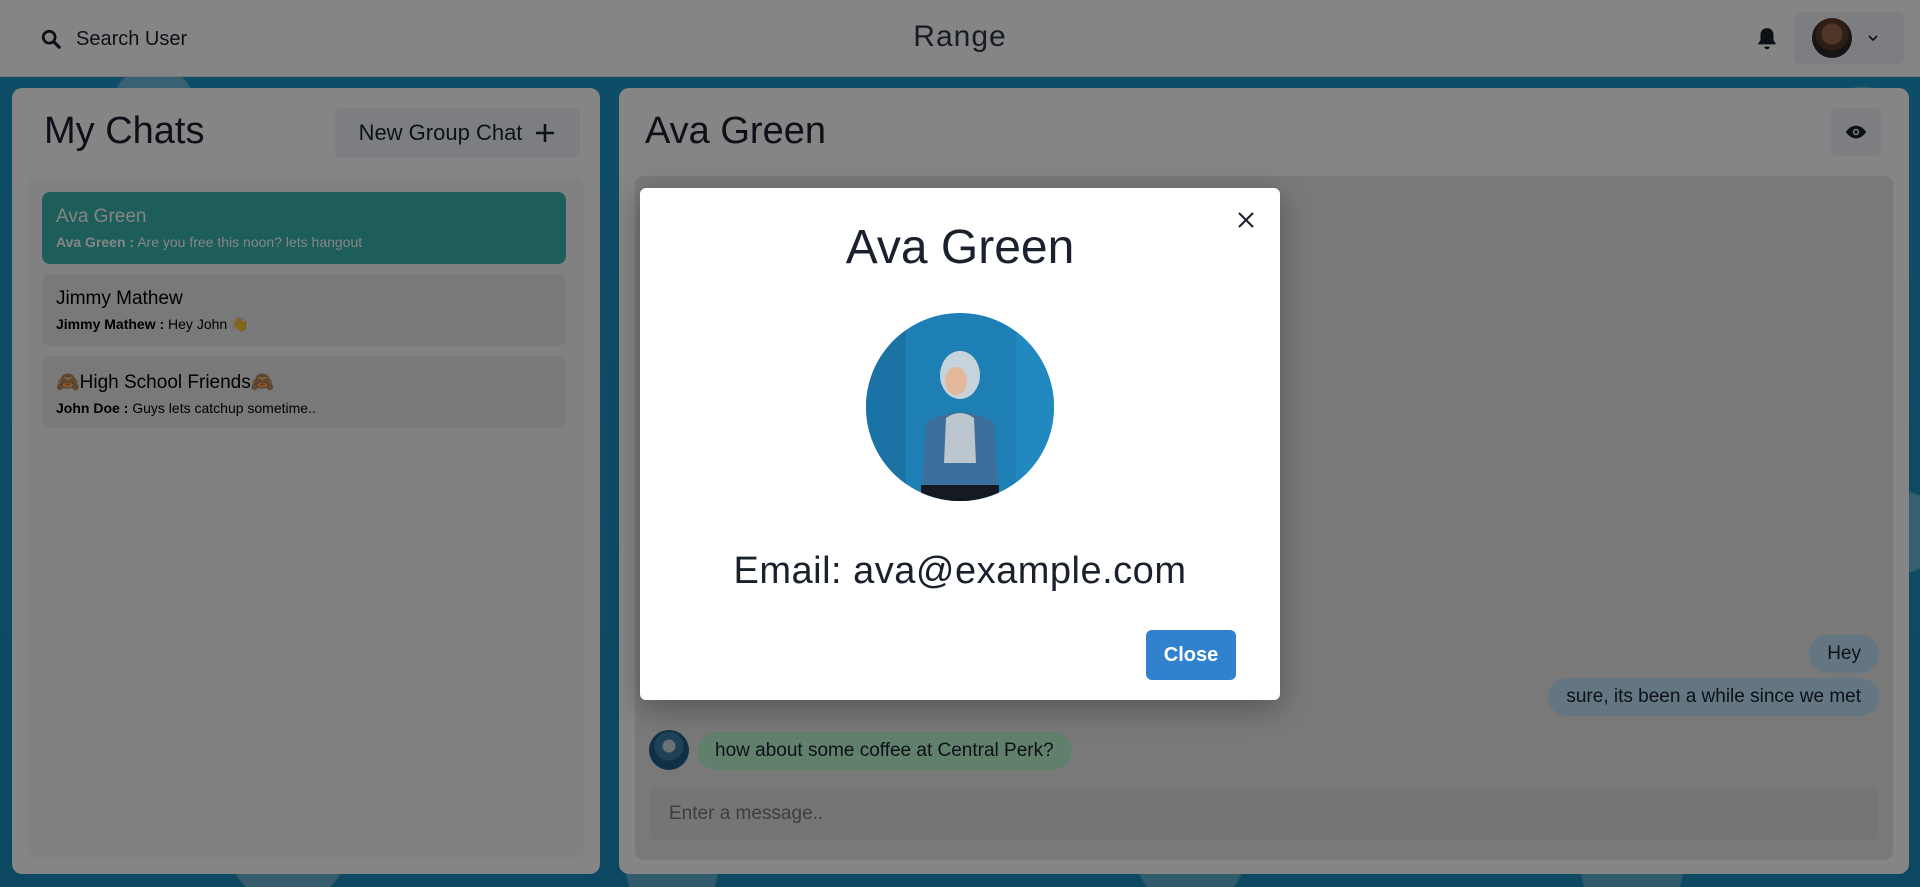  Describe the element at coordinates (960, 407) in the screenshot. I see `profile-picture` at that location.